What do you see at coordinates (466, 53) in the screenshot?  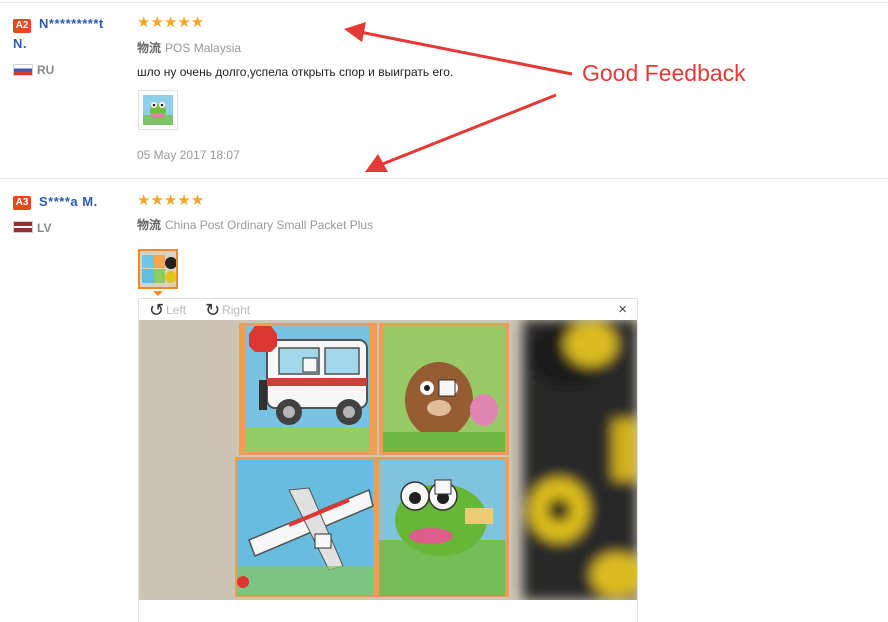 I see `arrow-line-upper` at bounding box center [466, 53].